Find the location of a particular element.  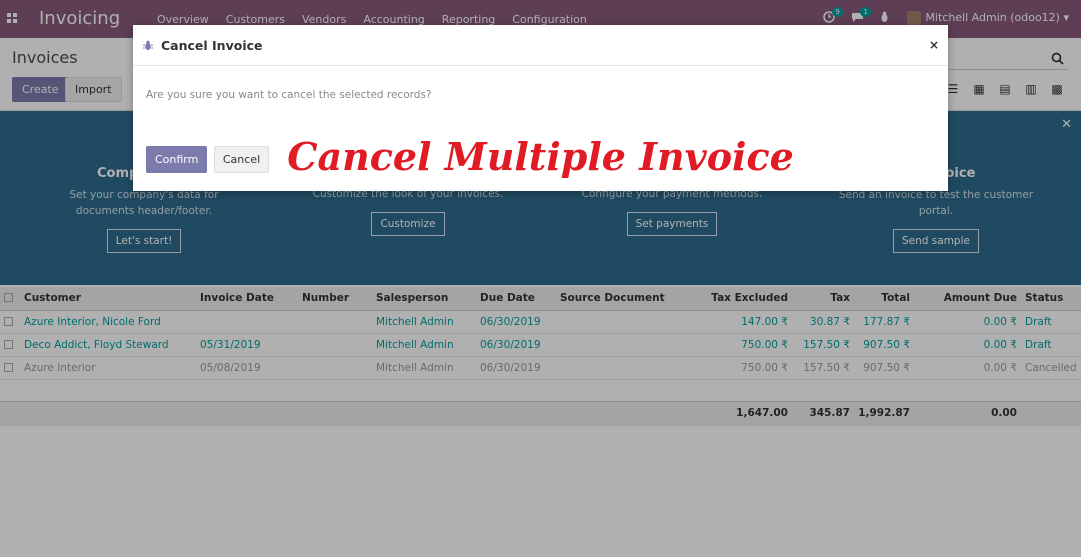

debug-bug-icon is located at coordinates (148, 45).